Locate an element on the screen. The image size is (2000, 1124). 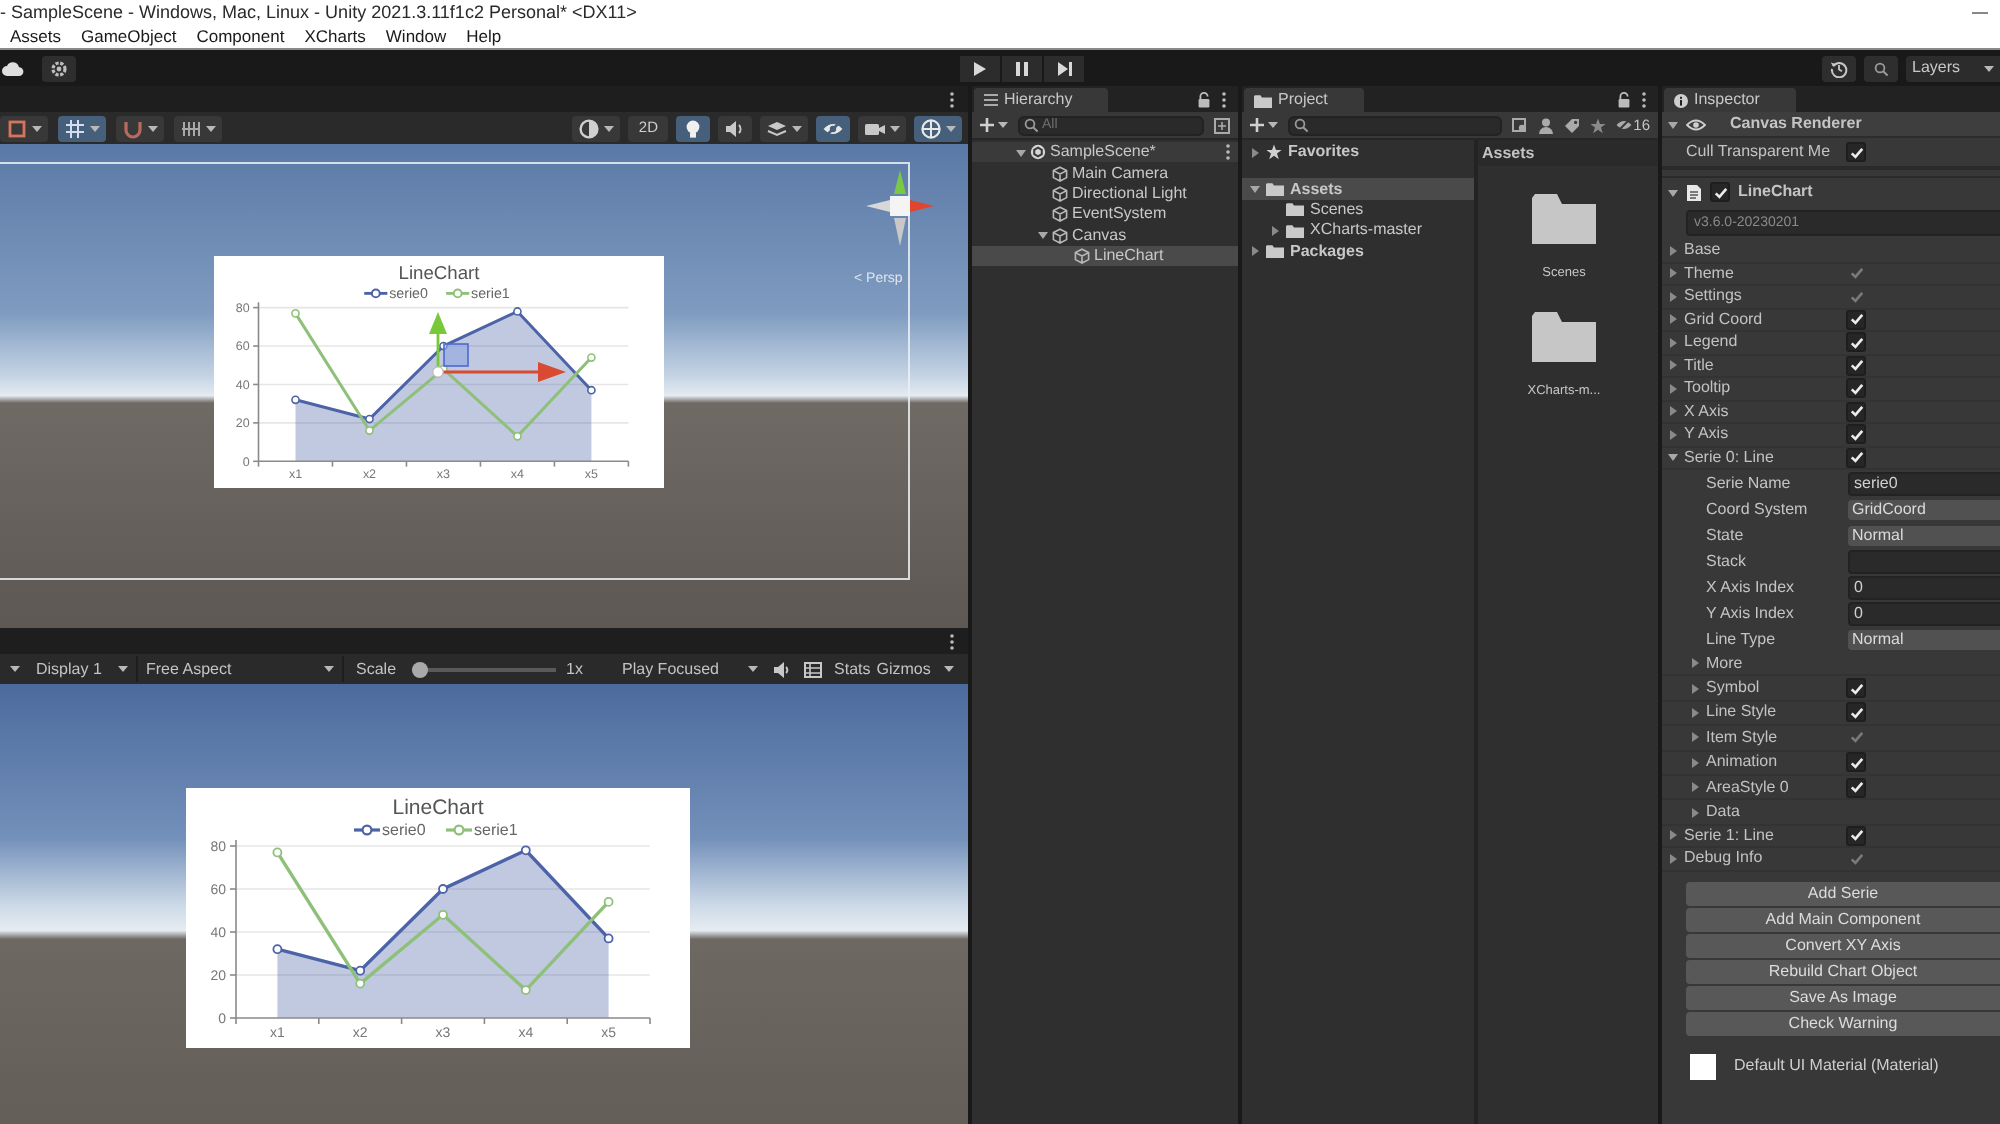
star-icon is located at coordinates (1597, 125).